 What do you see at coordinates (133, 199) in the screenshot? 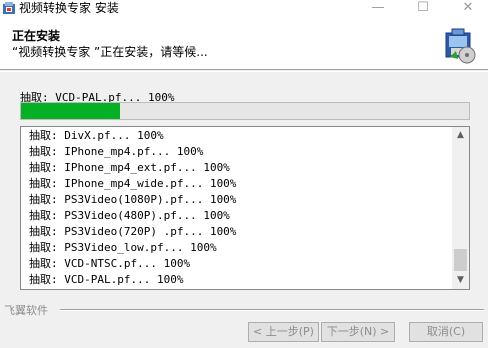
I see `log-line: 抽取: PS3Video(1080P).pf... 100%` at bounding box center [133, 199].